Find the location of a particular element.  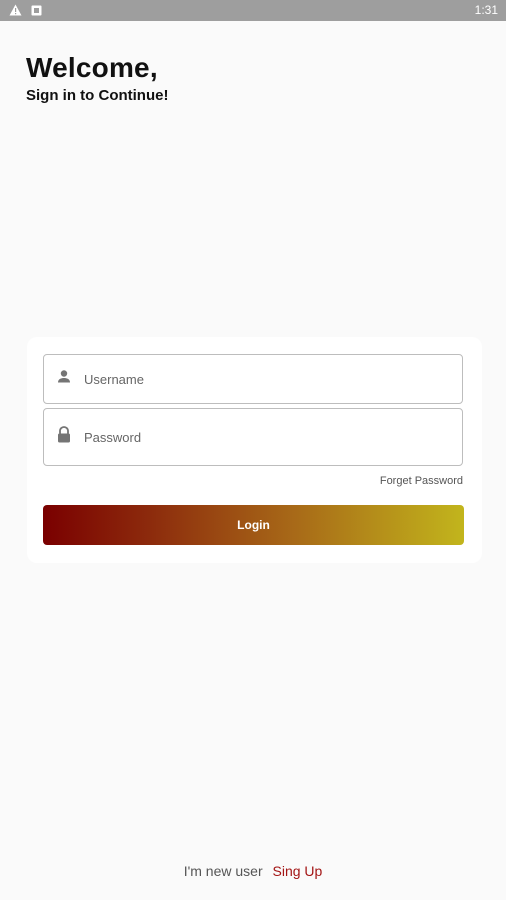

person-icon is located at coordinates (64, 379).